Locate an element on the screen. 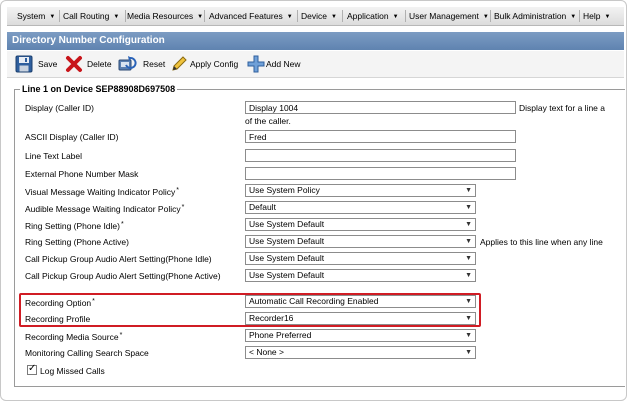  external-mask-input is located at coordinates (380, 173).